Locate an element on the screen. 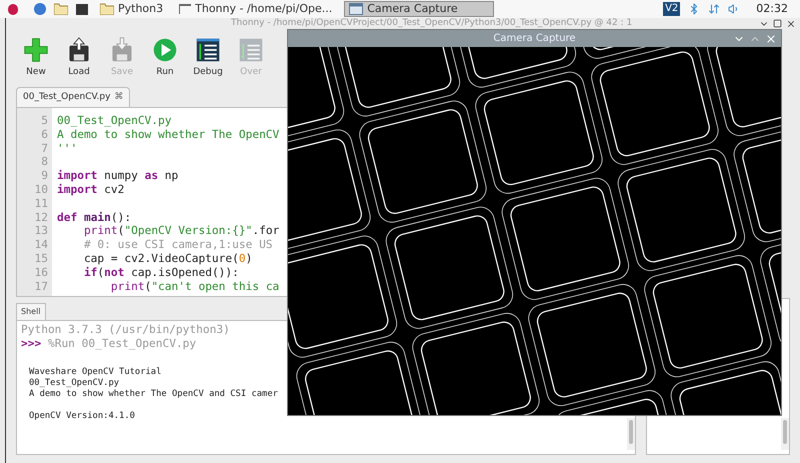 This screenshot has width=800, height=463. code-line: def main(): is located at coordinates (94, 217).